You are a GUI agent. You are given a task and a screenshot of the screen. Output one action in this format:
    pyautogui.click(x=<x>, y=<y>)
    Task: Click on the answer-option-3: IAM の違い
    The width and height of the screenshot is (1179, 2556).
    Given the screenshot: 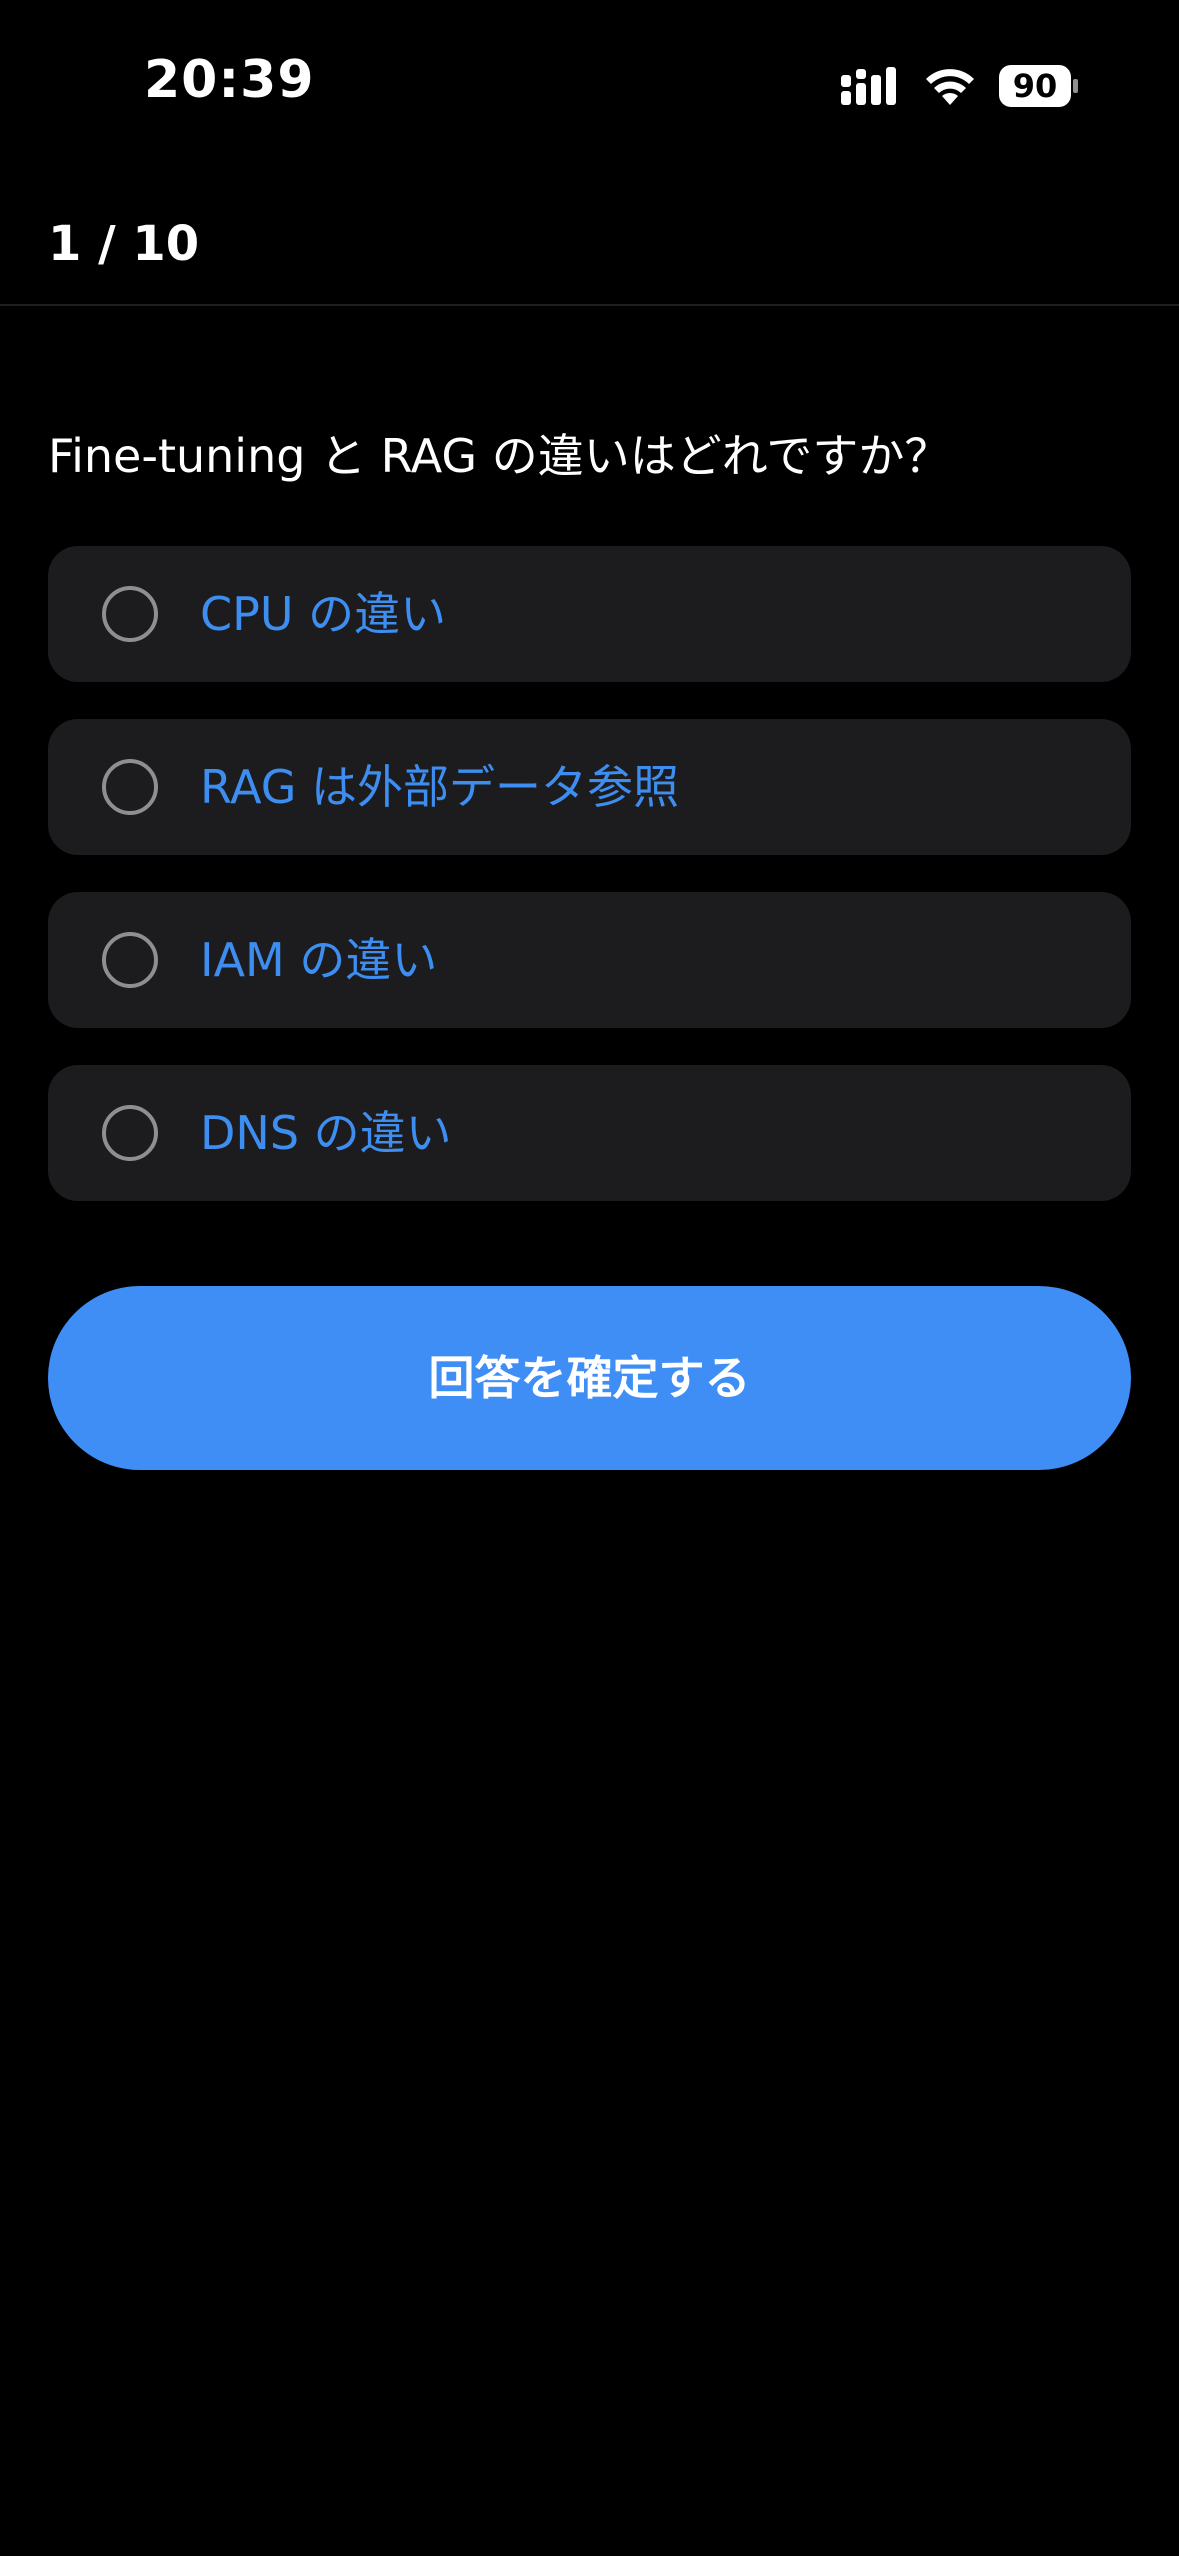 What is the action you would take?
    pyautogui.click(x=589, y=960)
    